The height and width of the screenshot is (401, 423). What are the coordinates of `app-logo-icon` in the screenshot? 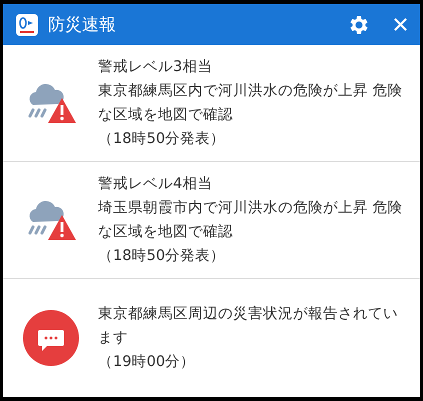 It's located at (27, 25).